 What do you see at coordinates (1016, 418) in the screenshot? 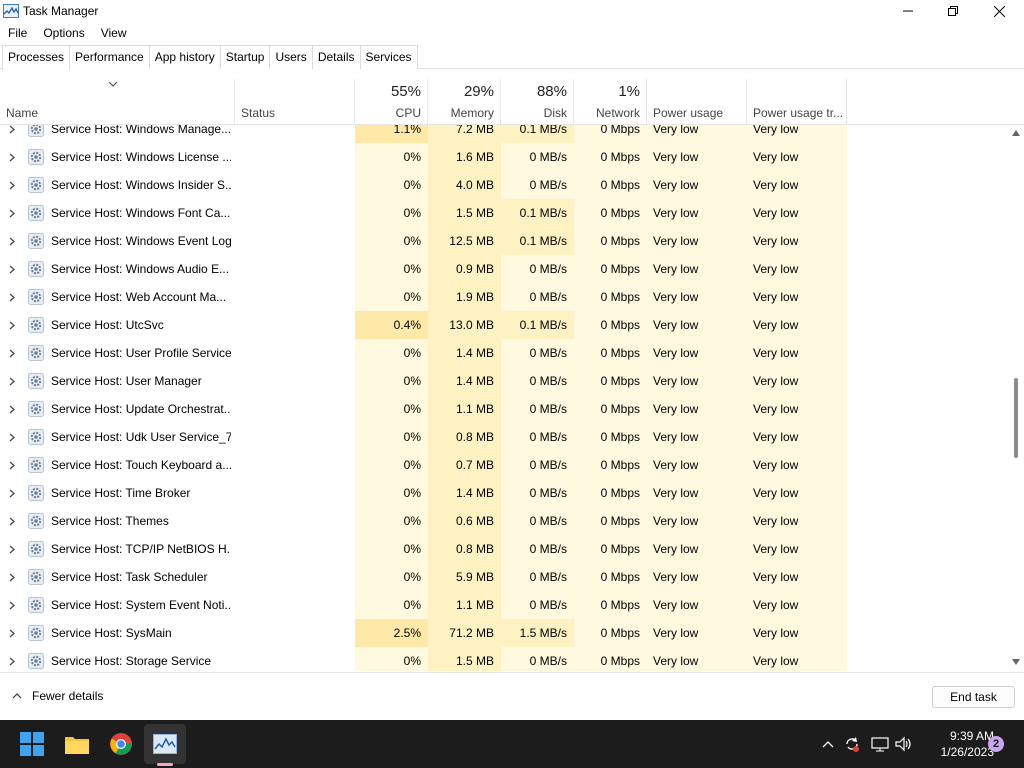
I see `scroll-thumb` at bounding box center [1016, 418].